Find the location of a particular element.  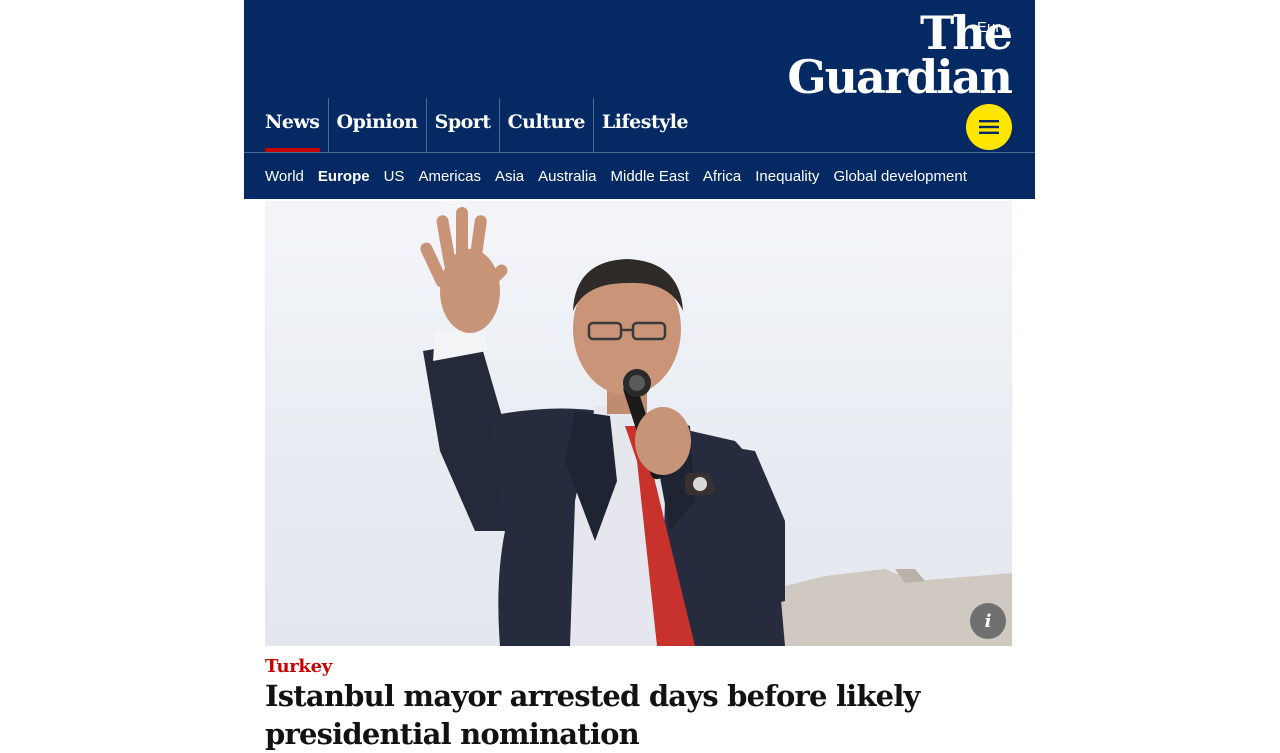

pillar-opinion: Opinion is located at coordinates (376, 125).